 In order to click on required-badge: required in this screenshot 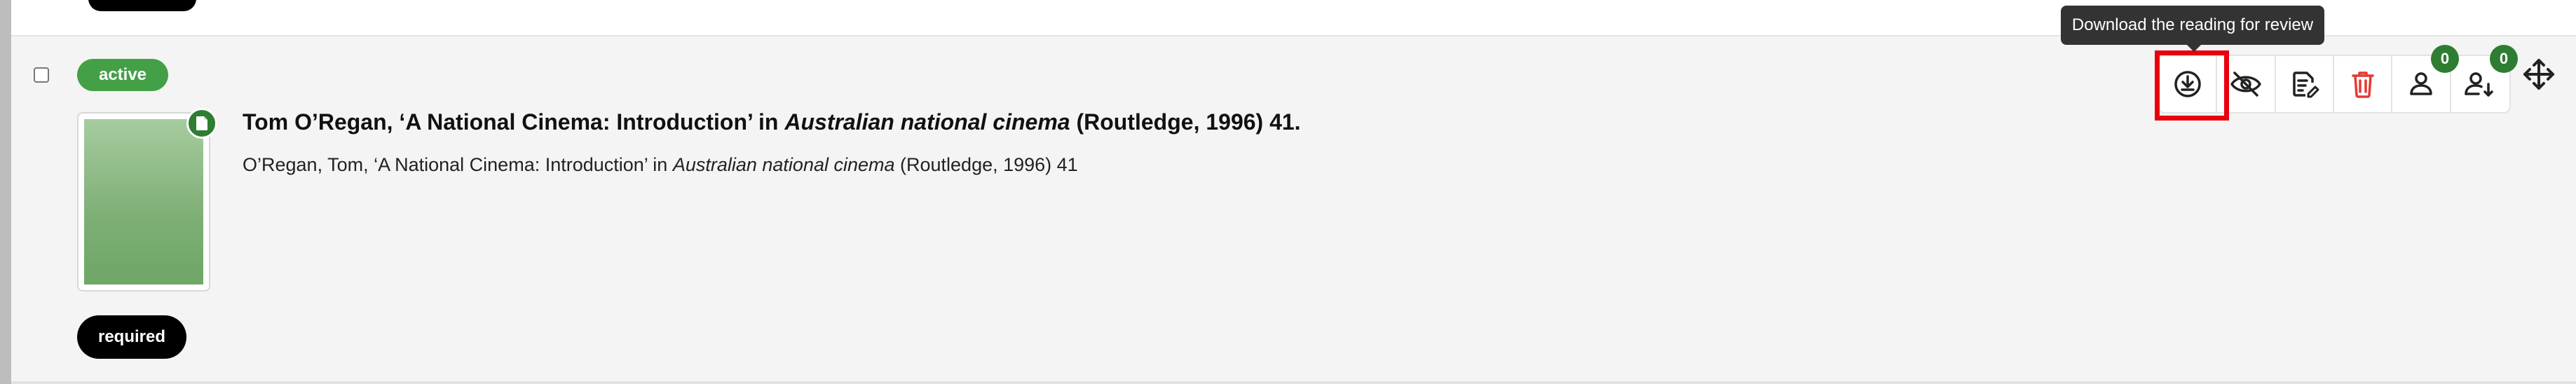, I will do `click(131, 337)`.